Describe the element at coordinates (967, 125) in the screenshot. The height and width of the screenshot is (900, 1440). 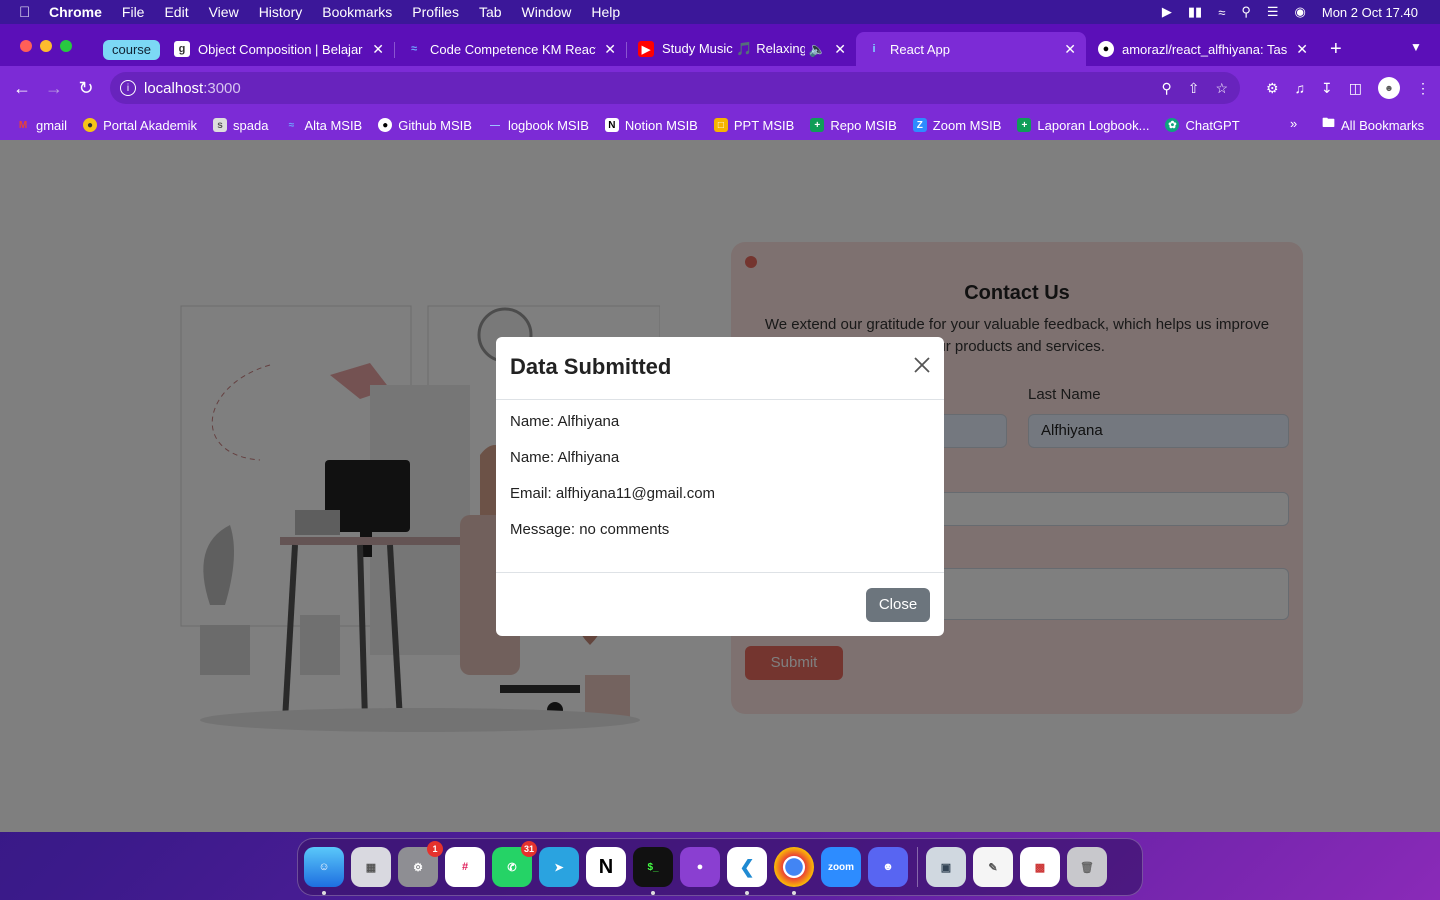
I see `bookmark-label: Zoom MSIB` at that location.